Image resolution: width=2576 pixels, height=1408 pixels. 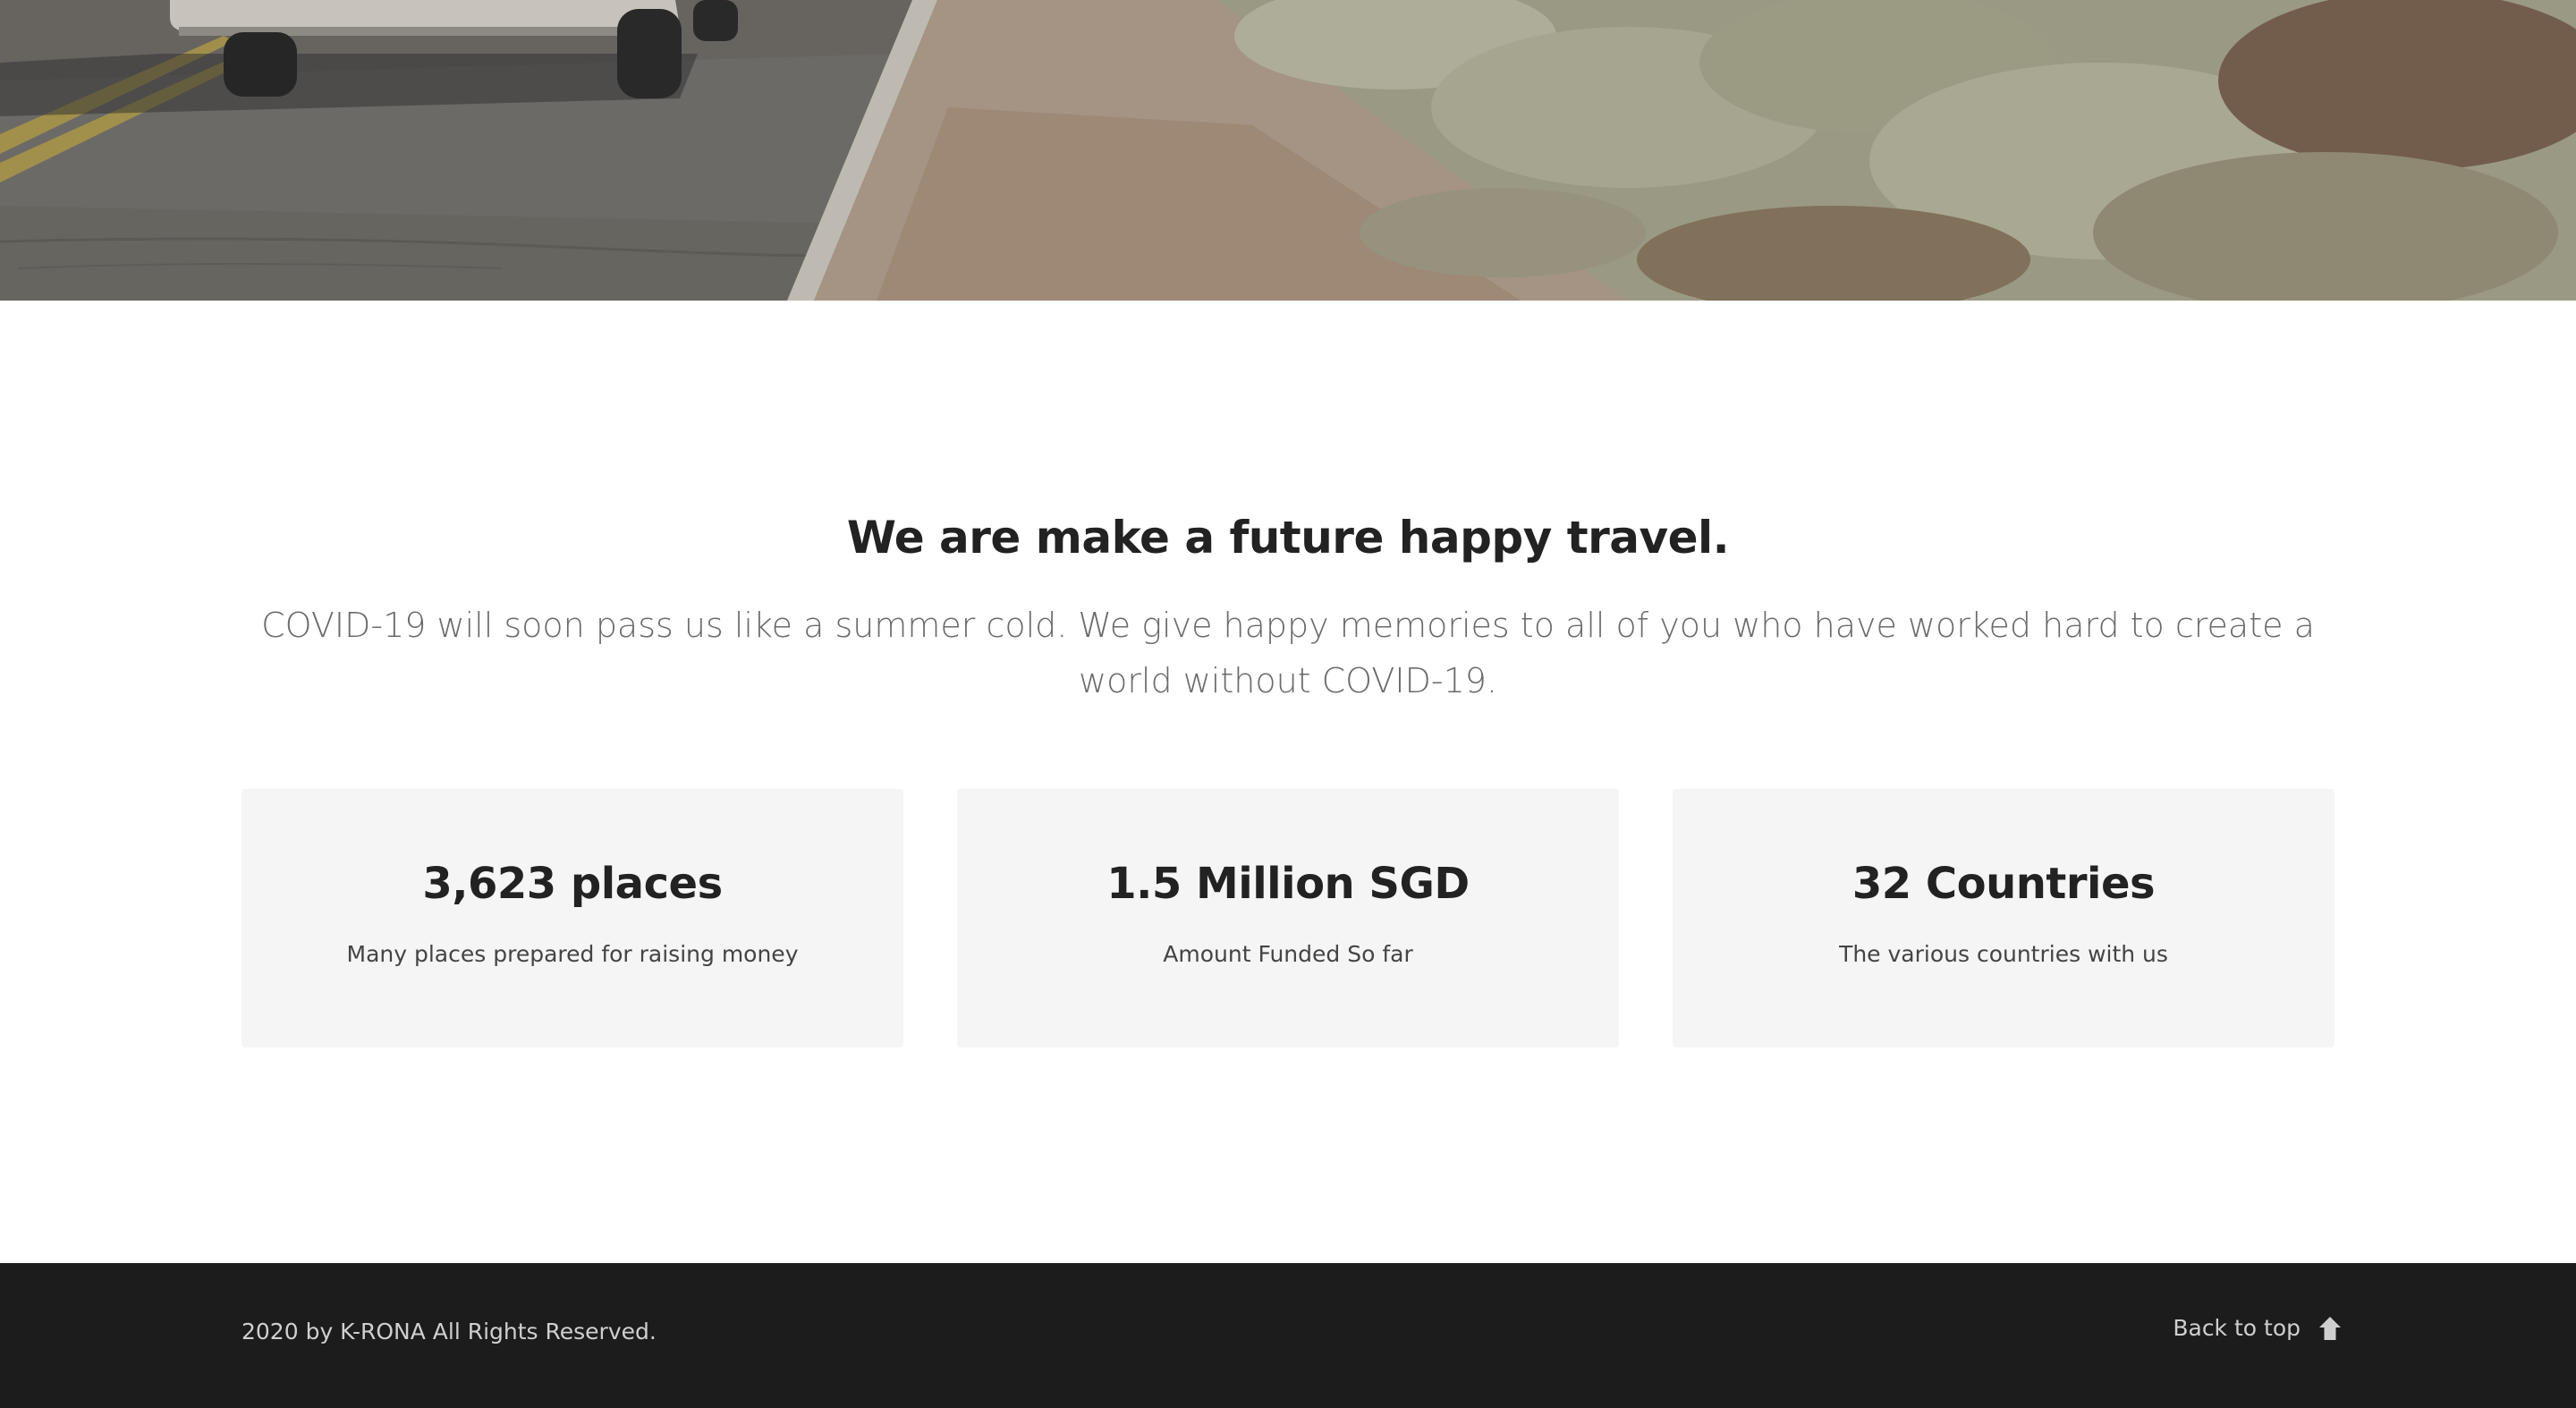 I want to click on stat-card-subtitle: The various countries with us, so click(x=2003, y=954).